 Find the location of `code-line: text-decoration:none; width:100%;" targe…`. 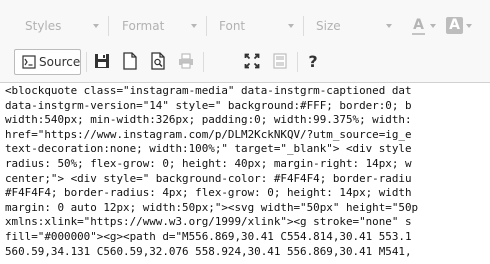

code-line: text-decoration:none; width:100%;" targe… is located at coordinates (208, 149).